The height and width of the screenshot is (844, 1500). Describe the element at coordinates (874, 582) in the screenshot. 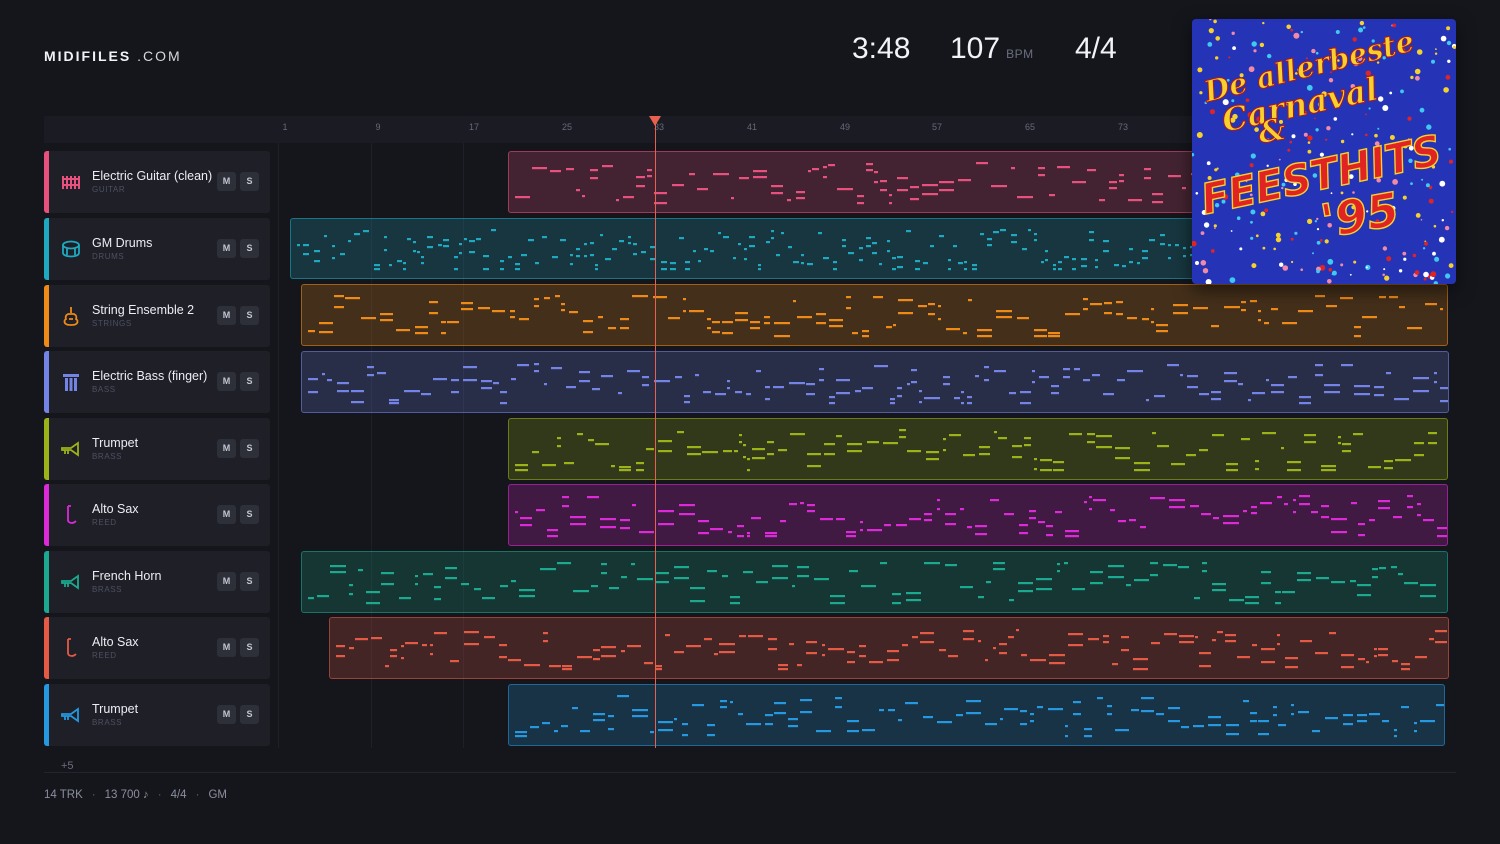

I see `clip-french-horn` at that location.